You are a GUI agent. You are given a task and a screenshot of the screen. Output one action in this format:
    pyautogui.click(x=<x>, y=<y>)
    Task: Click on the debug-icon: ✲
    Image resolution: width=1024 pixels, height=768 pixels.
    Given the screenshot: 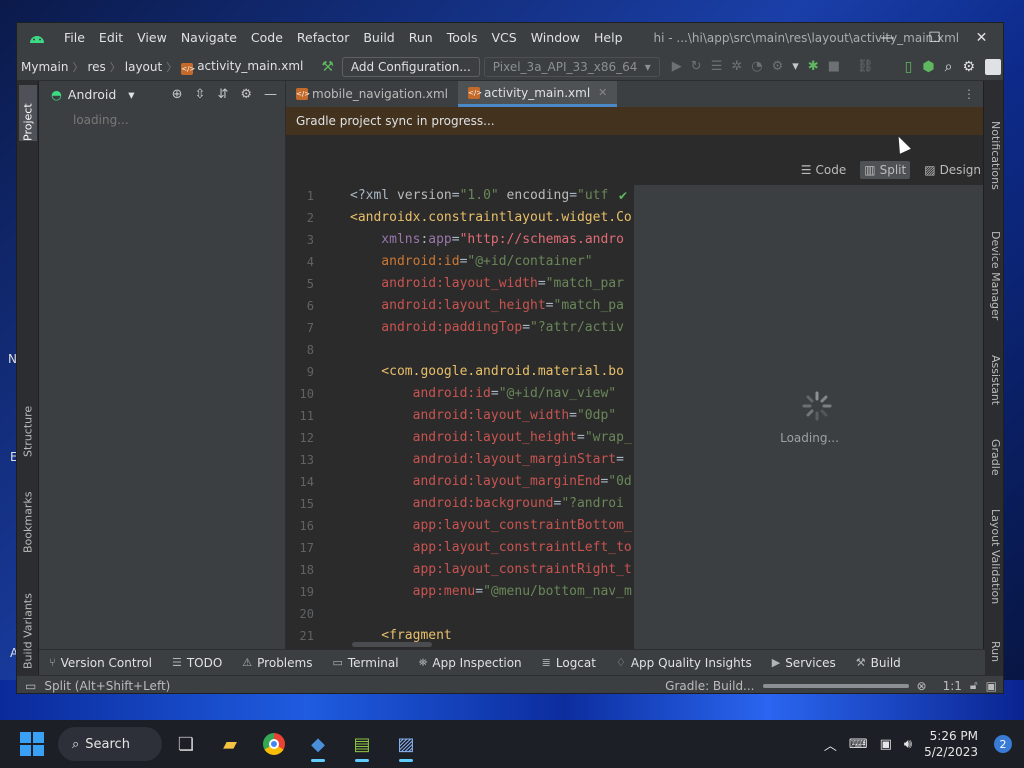 What is the action you would take?
    pyautogui.click(x=736, y=66)
    